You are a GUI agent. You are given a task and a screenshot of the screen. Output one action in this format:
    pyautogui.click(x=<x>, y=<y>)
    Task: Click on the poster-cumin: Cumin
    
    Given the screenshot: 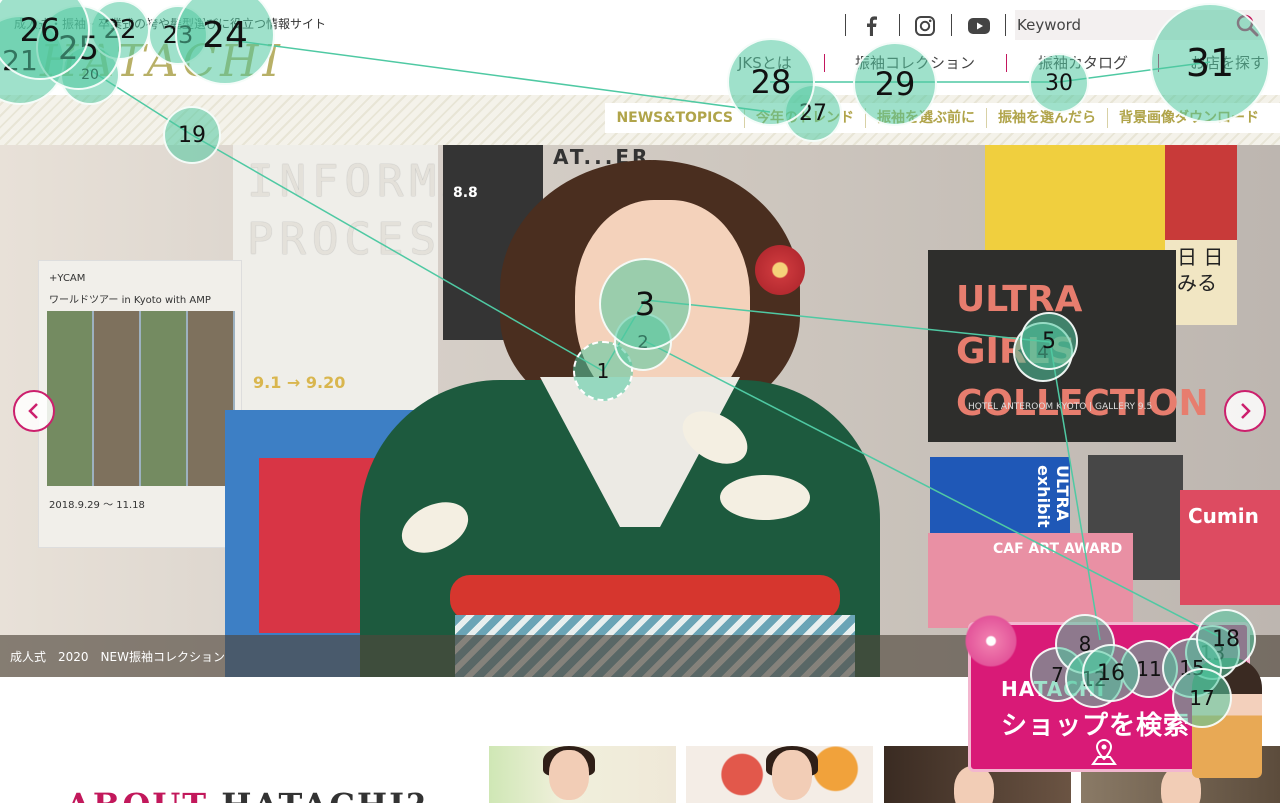 What is the action you would take?
    pyautogui.click(x=1230, y=547)
    